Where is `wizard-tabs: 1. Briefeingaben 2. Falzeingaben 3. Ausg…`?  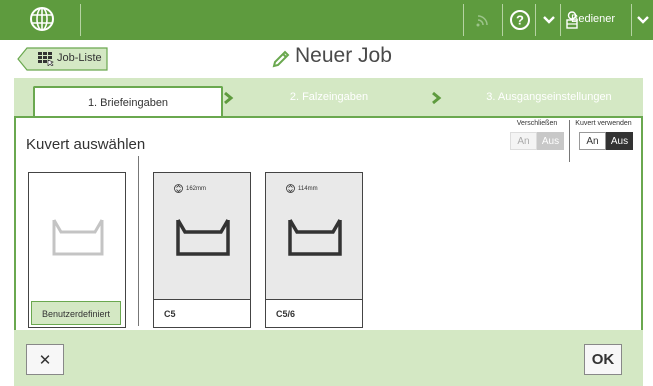 wizard-tabs: 1. Briefeingaben 2. Falzeingaben 3. Ausg… is located at coordinates (328, 98).